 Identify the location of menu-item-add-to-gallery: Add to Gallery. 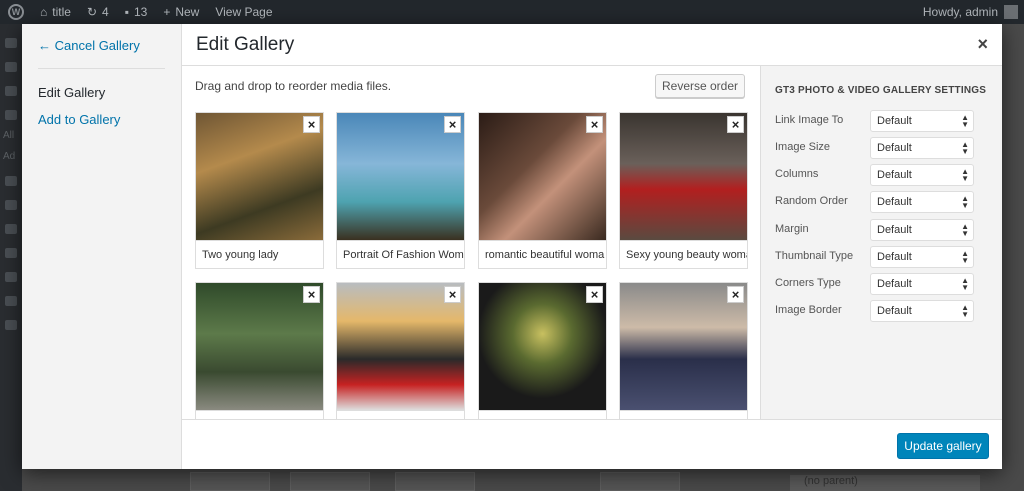
(79, 119).